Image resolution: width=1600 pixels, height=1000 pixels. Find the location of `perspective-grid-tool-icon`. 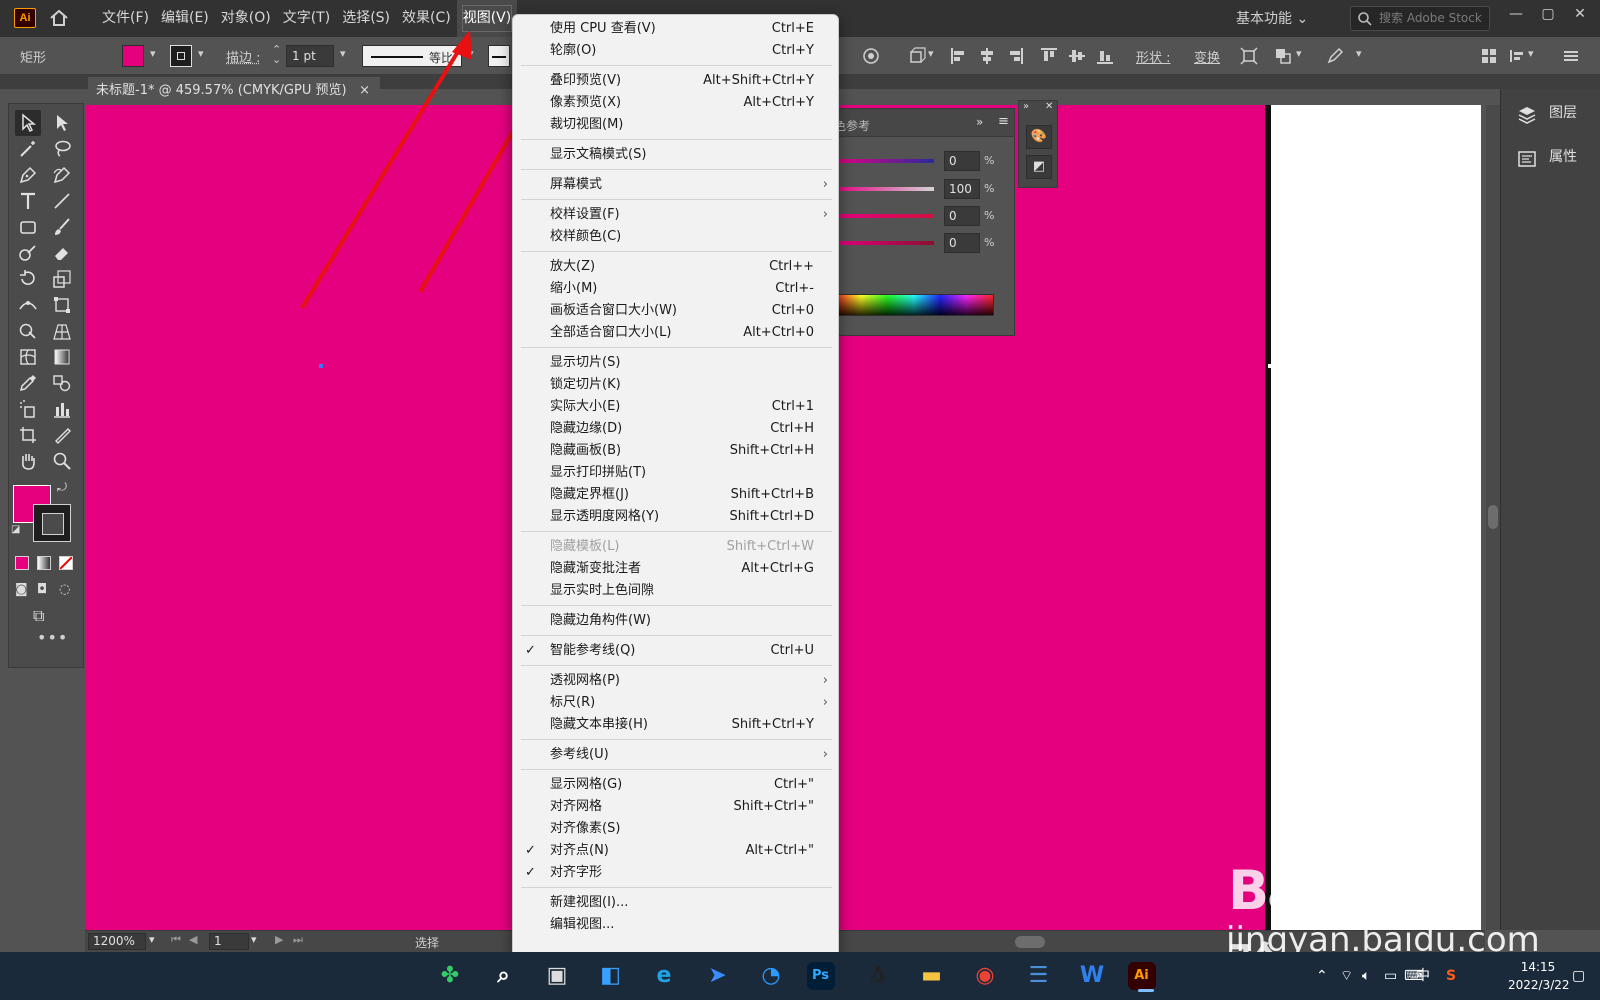

perspective-grid-tool-icon is located at coordinates (62, 331).